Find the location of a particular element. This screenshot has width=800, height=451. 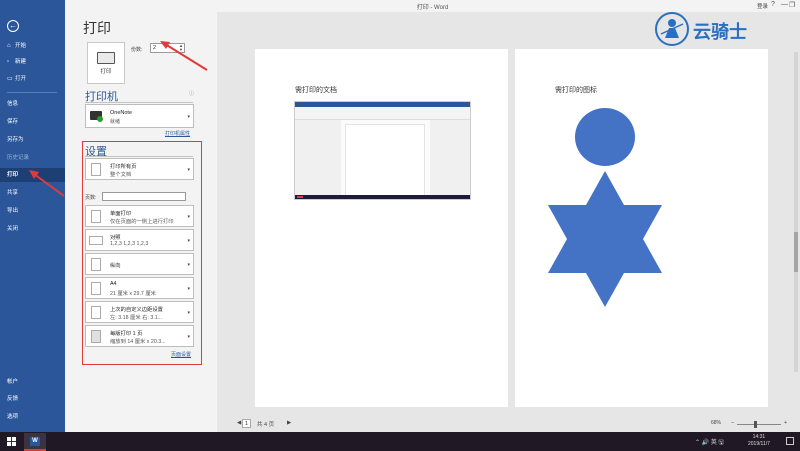

sidebar-item-save-as: 另存为 is located at coordinates (32, 140).